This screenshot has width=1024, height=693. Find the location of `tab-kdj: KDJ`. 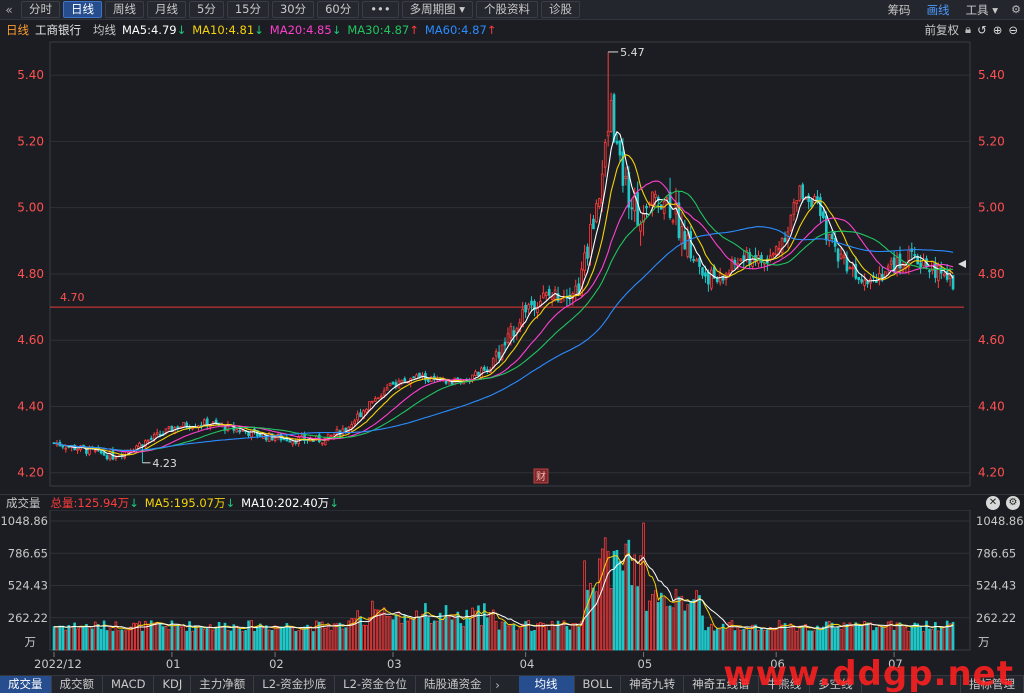

tab-kdj: KDJ is located at coordinates (173, 684).